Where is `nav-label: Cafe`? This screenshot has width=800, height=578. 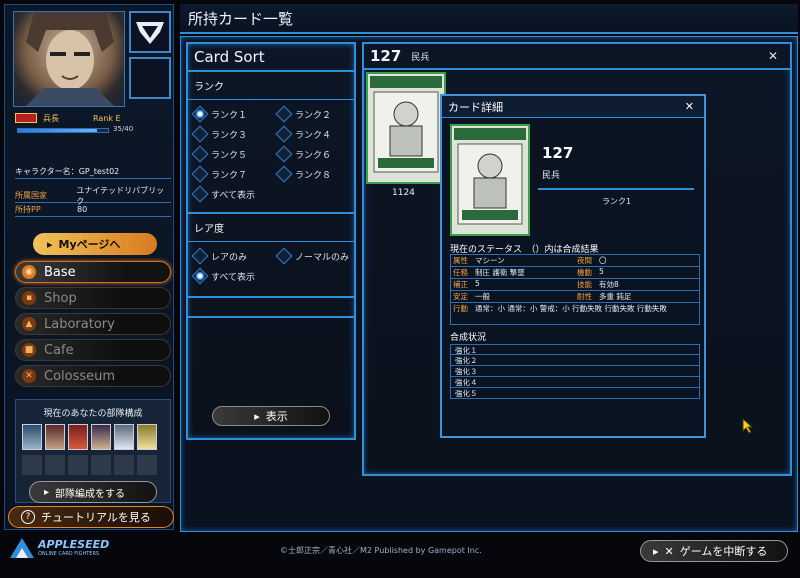
nav-label: Cafe is located at coordinates (59, 350).